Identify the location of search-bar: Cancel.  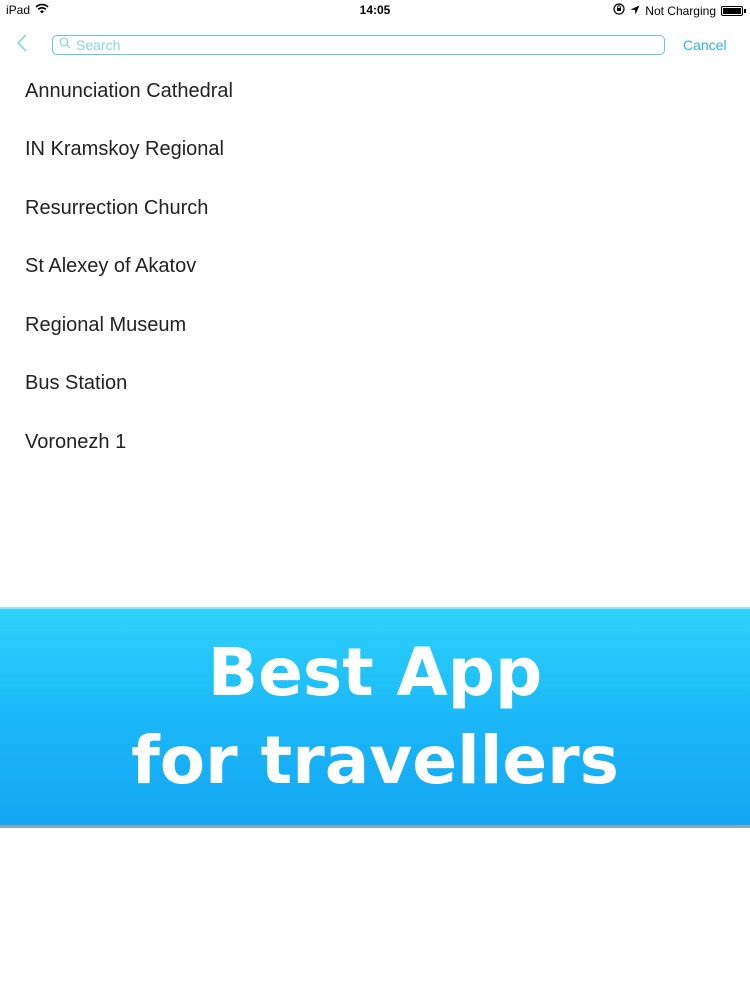
(375, 45).